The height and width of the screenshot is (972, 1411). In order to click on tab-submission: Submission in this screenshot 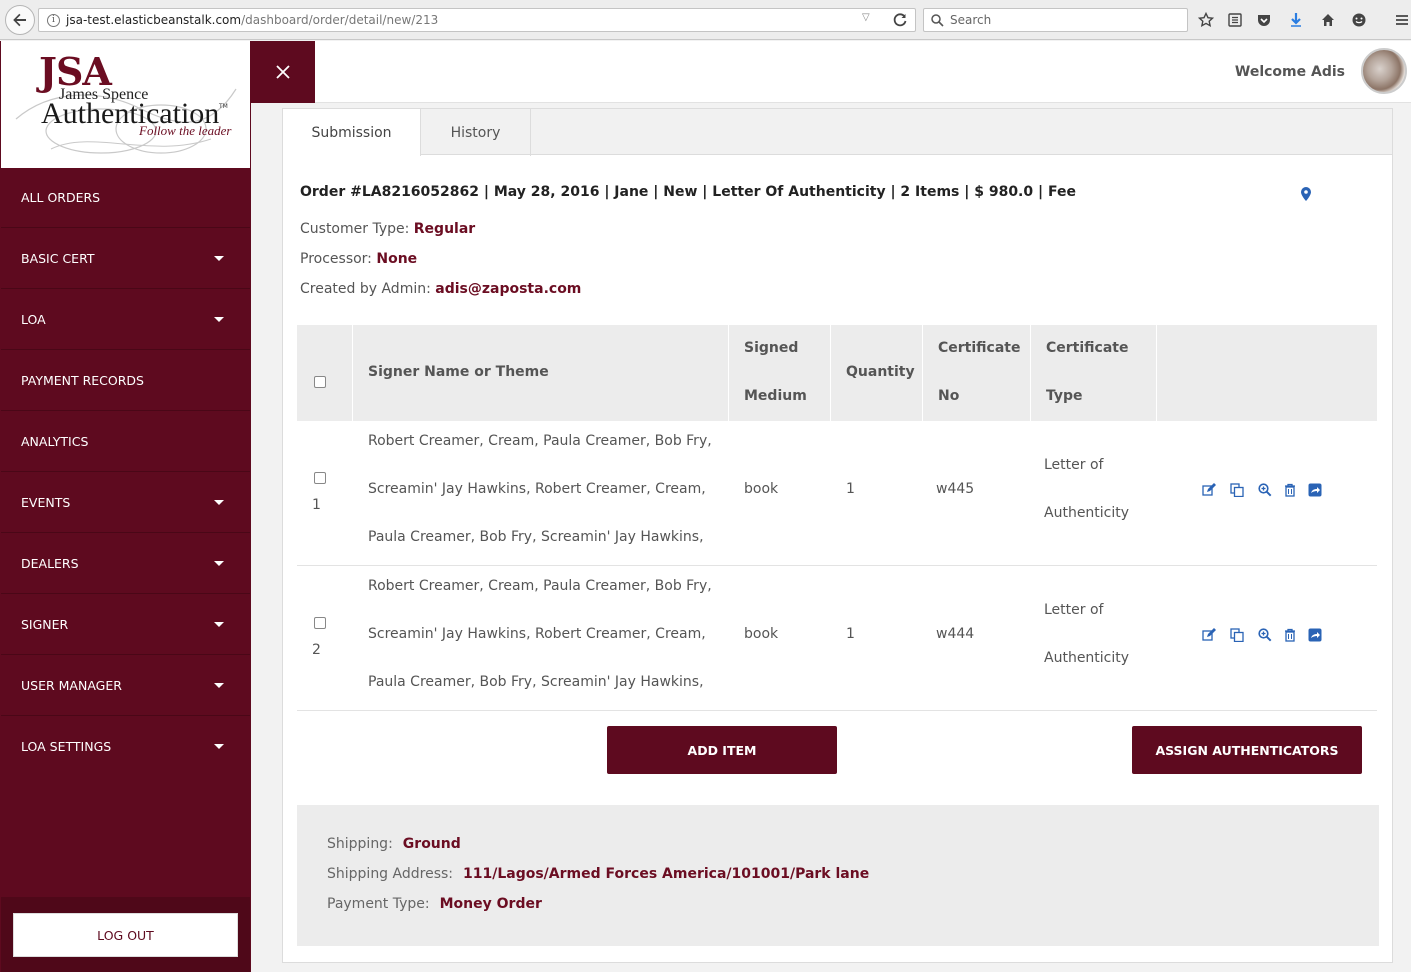, I will do `click(352, 132)`.